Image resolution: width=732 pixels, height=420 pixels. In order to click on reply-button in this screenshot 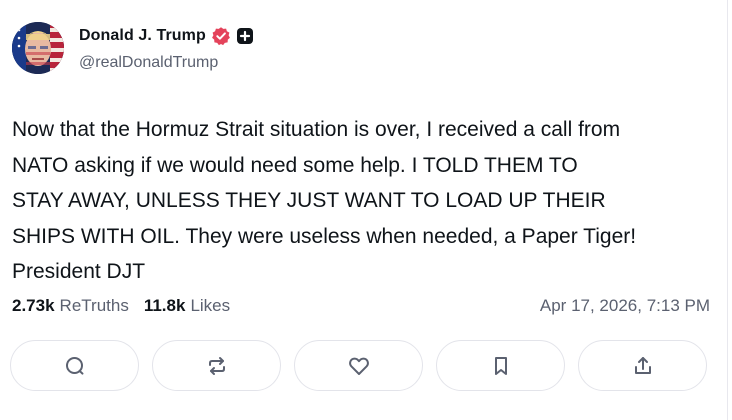, I will do `click(74, 365)`.